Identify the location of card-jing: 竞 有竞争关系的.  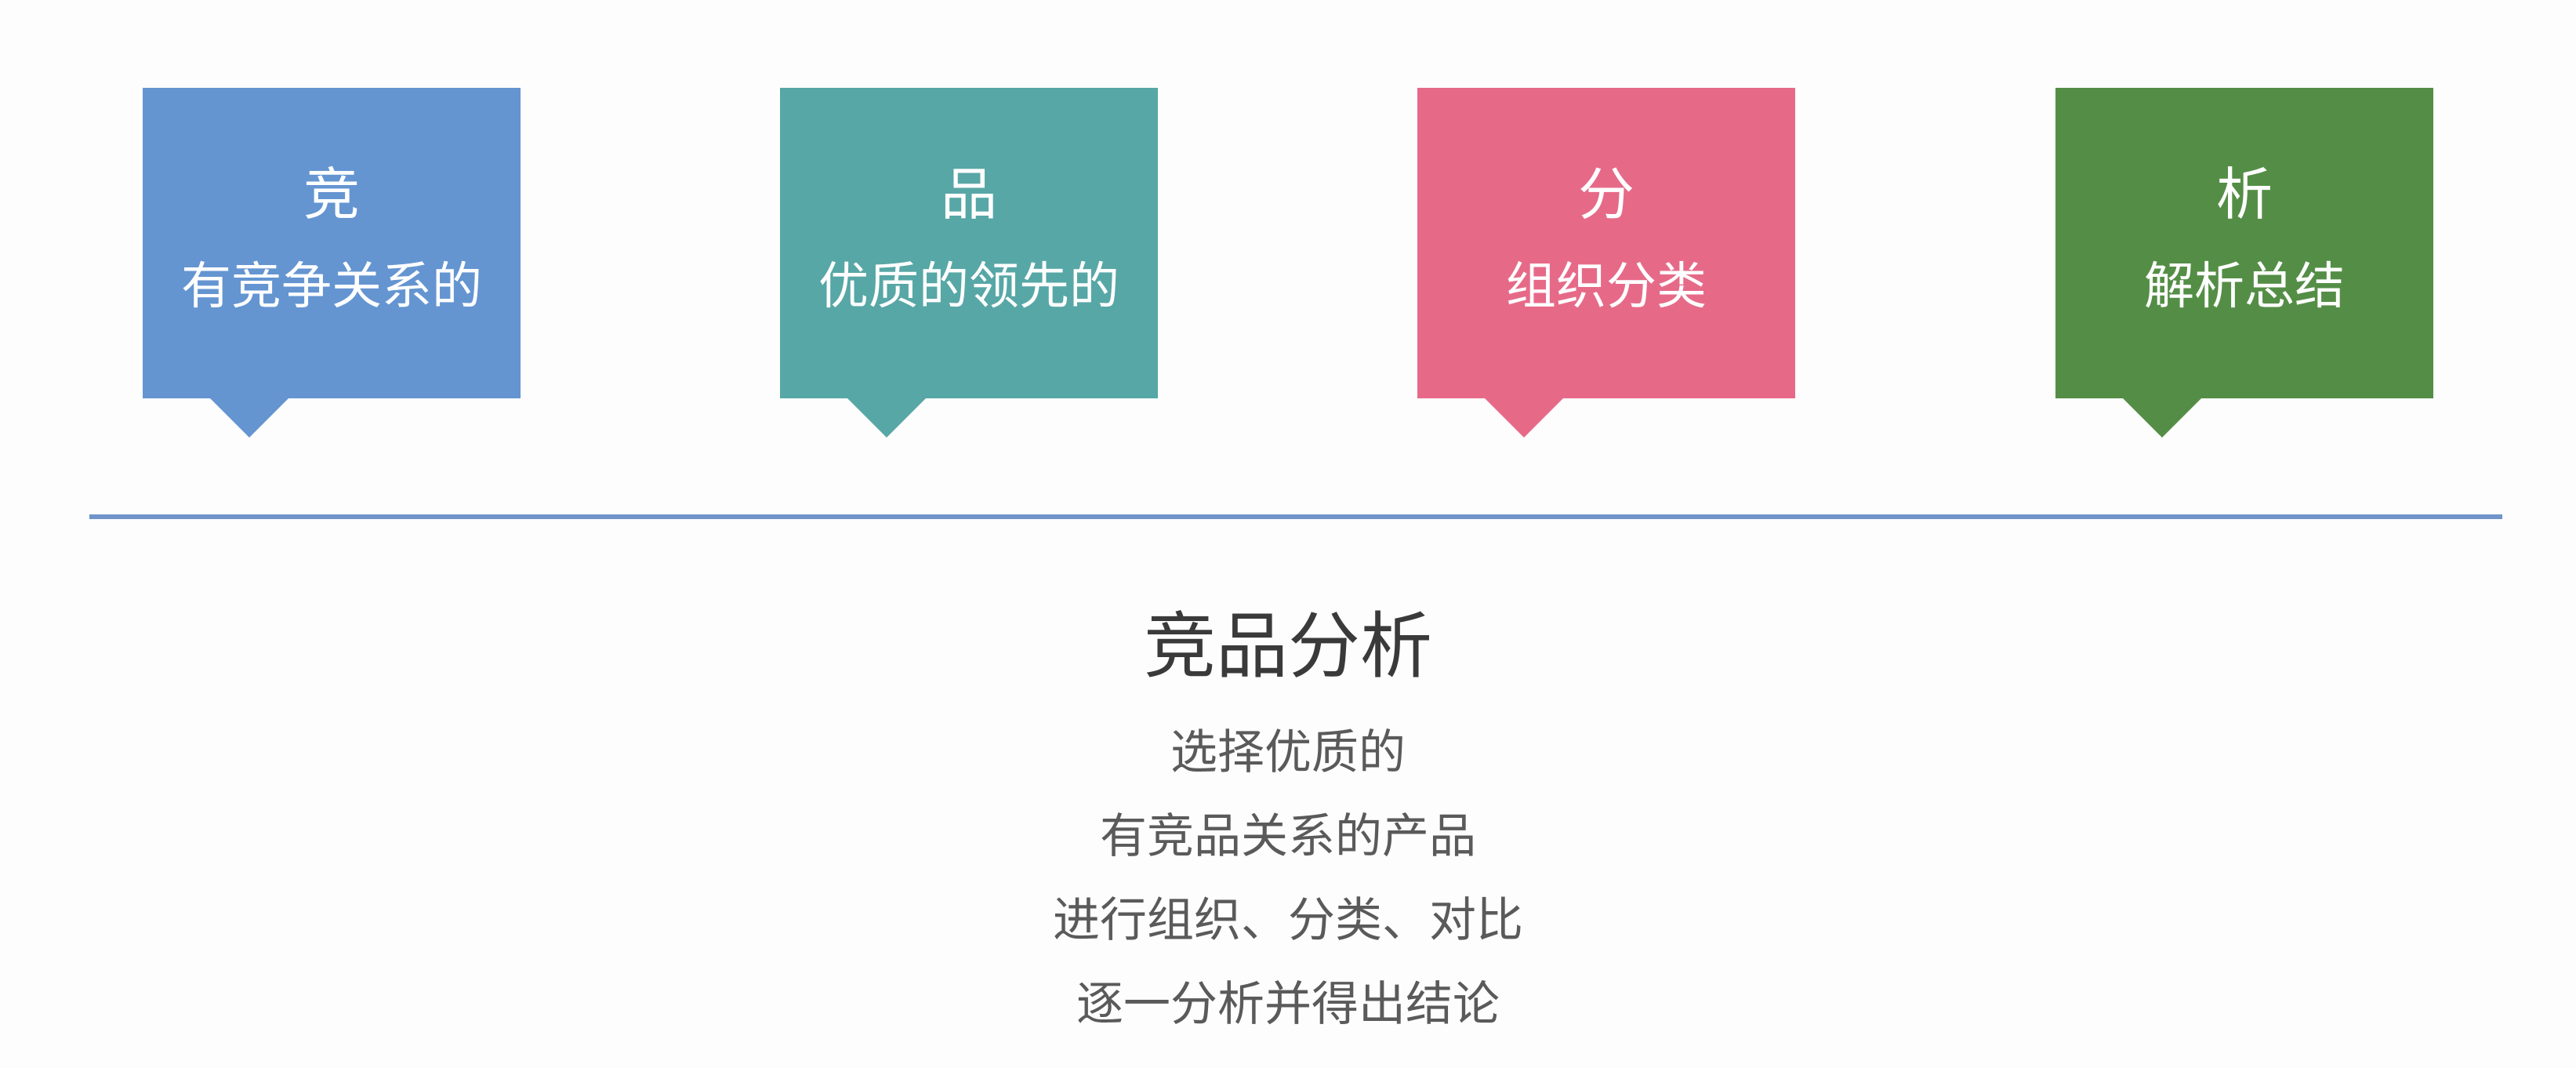
(332, 263).